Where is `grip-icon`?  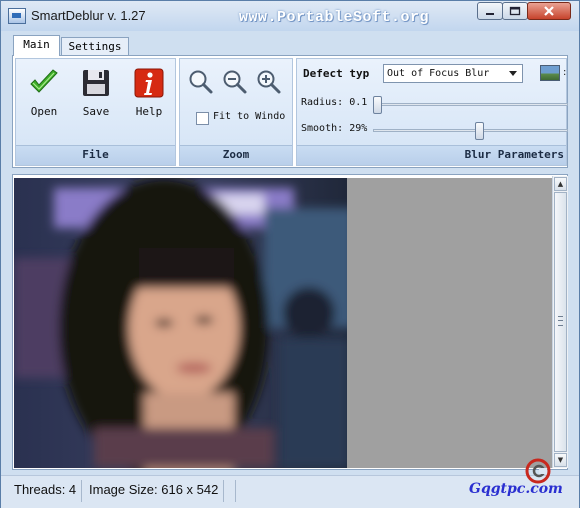
grip-icon is located at coordinates (560, 321).